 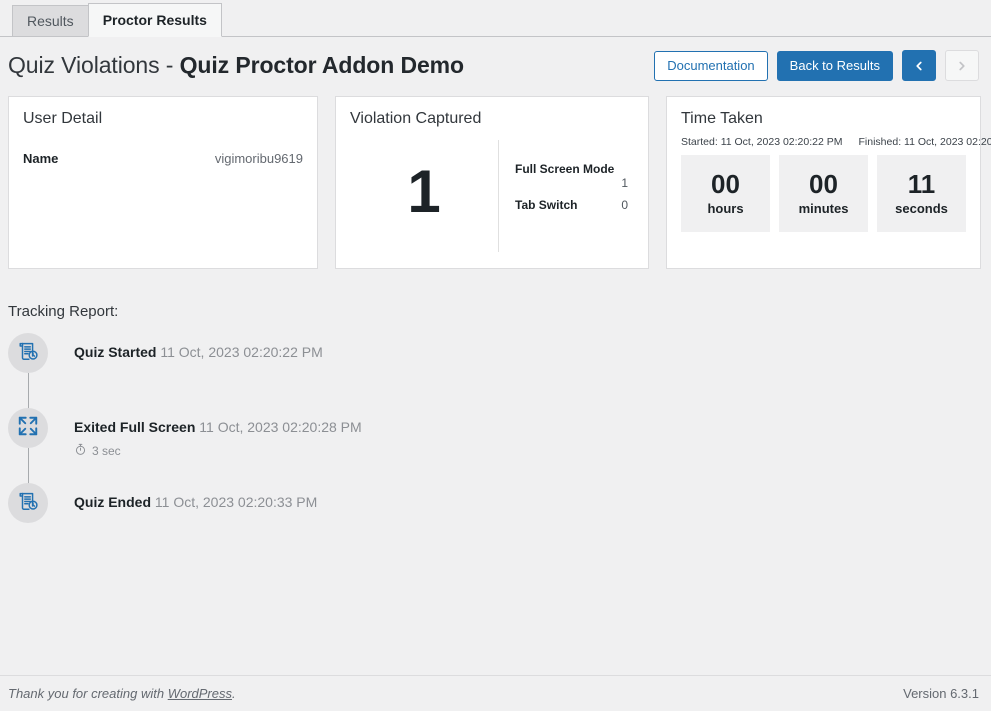 What do you see at coordinates (63, 311) in the screenshot?
I see `tracking-report-heading: Tracking Report:` at bounding box center [63, 311].